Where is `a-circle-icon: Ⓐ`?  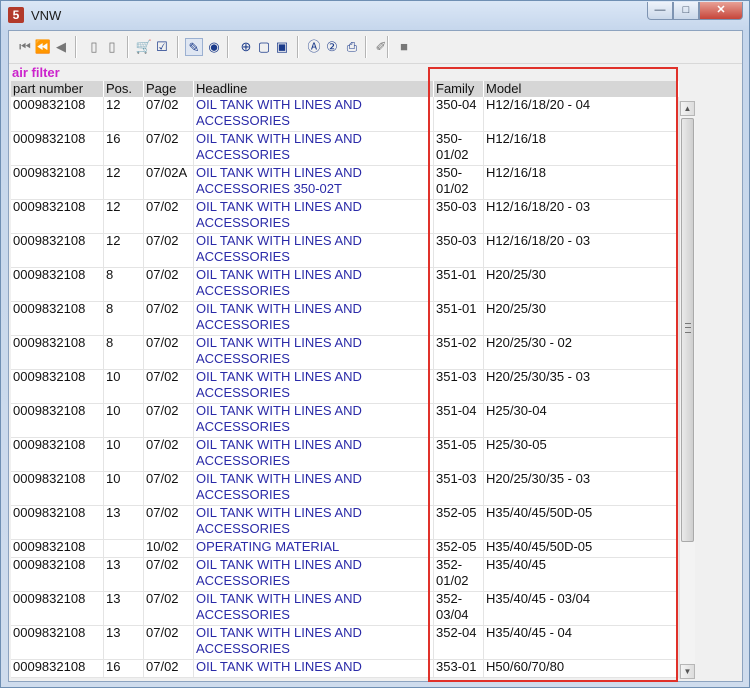 a-circle-icon: Ⓐ is located at coordinates (314, 47).